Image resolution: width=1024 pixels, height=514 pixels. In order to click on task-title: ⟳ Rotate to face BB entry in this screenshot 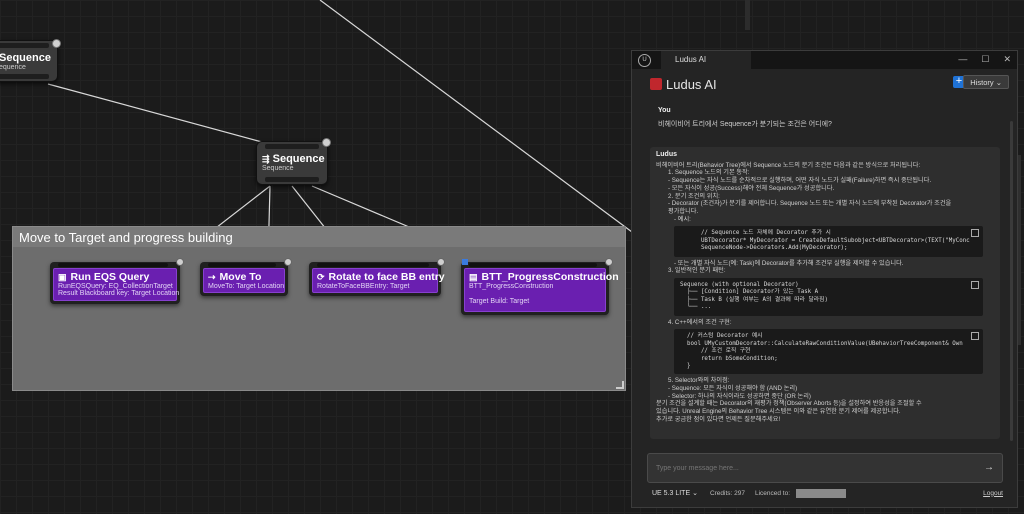, I will do `click(381, 277)`.